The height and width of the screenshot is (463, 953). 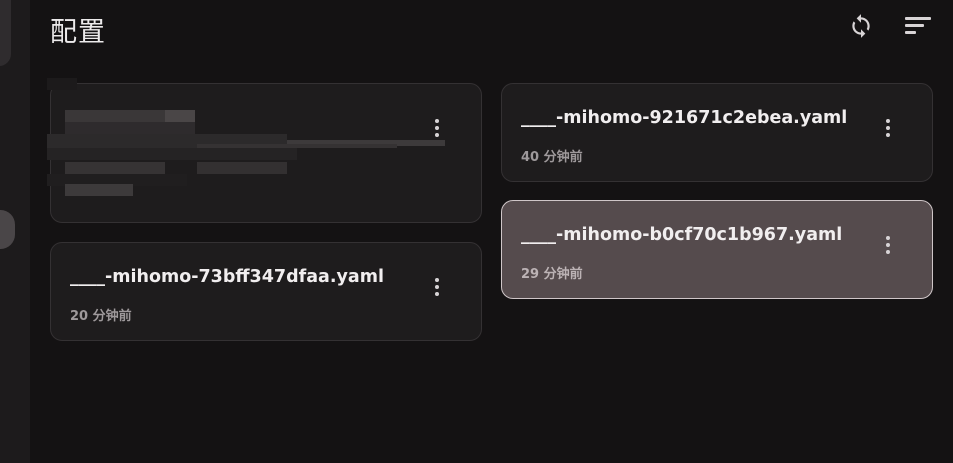 I want to click on profile-card-selected: ____-mihomo-b0cf70c1b967.yaml 29 分钟前, so click(x=717, y=249).